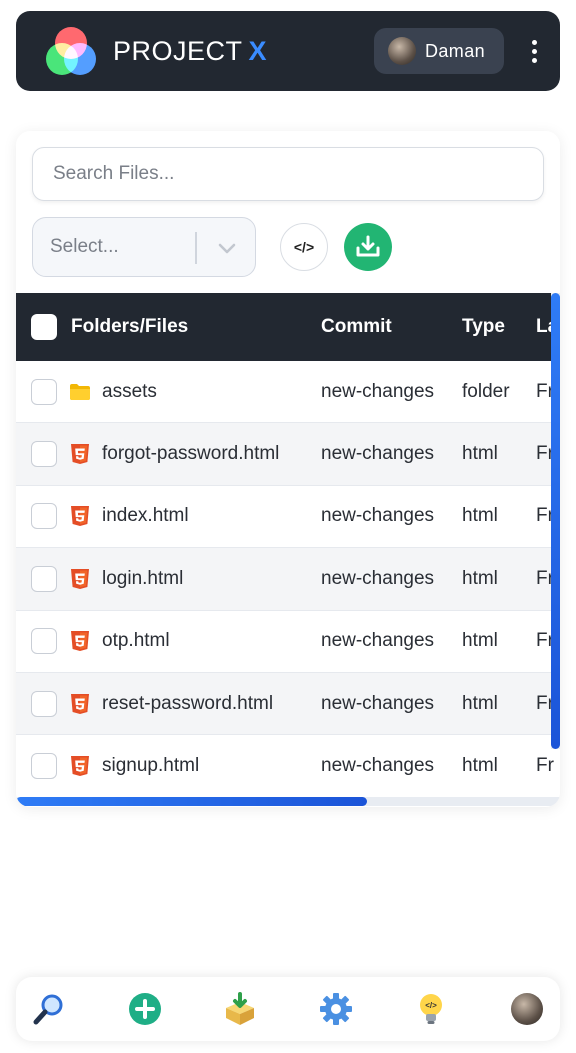 The width and height of the screenshot is (576, 1053). Describe the element at coordinates (43, 327) in the screenshot. I see `select-all-checkbox` at that location.